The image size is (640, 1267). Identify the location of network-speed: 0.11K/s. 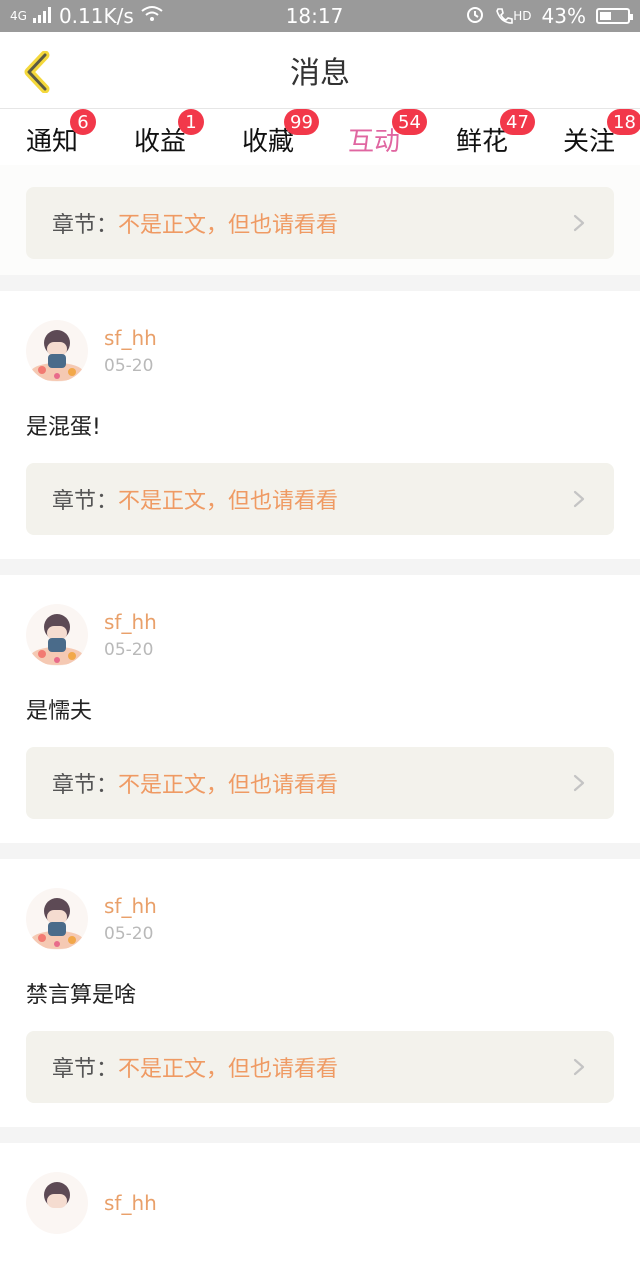
(96, 16).